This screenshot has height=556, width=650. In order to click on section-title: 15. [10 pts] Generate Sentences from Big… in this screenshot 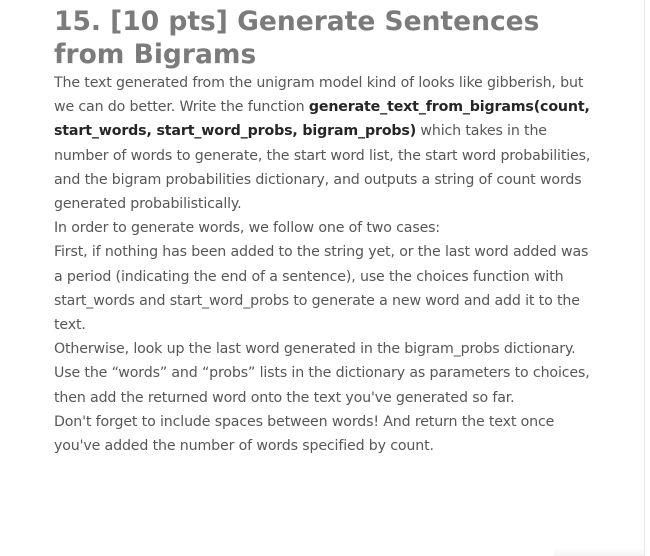, I will do `click(297, 38)`.